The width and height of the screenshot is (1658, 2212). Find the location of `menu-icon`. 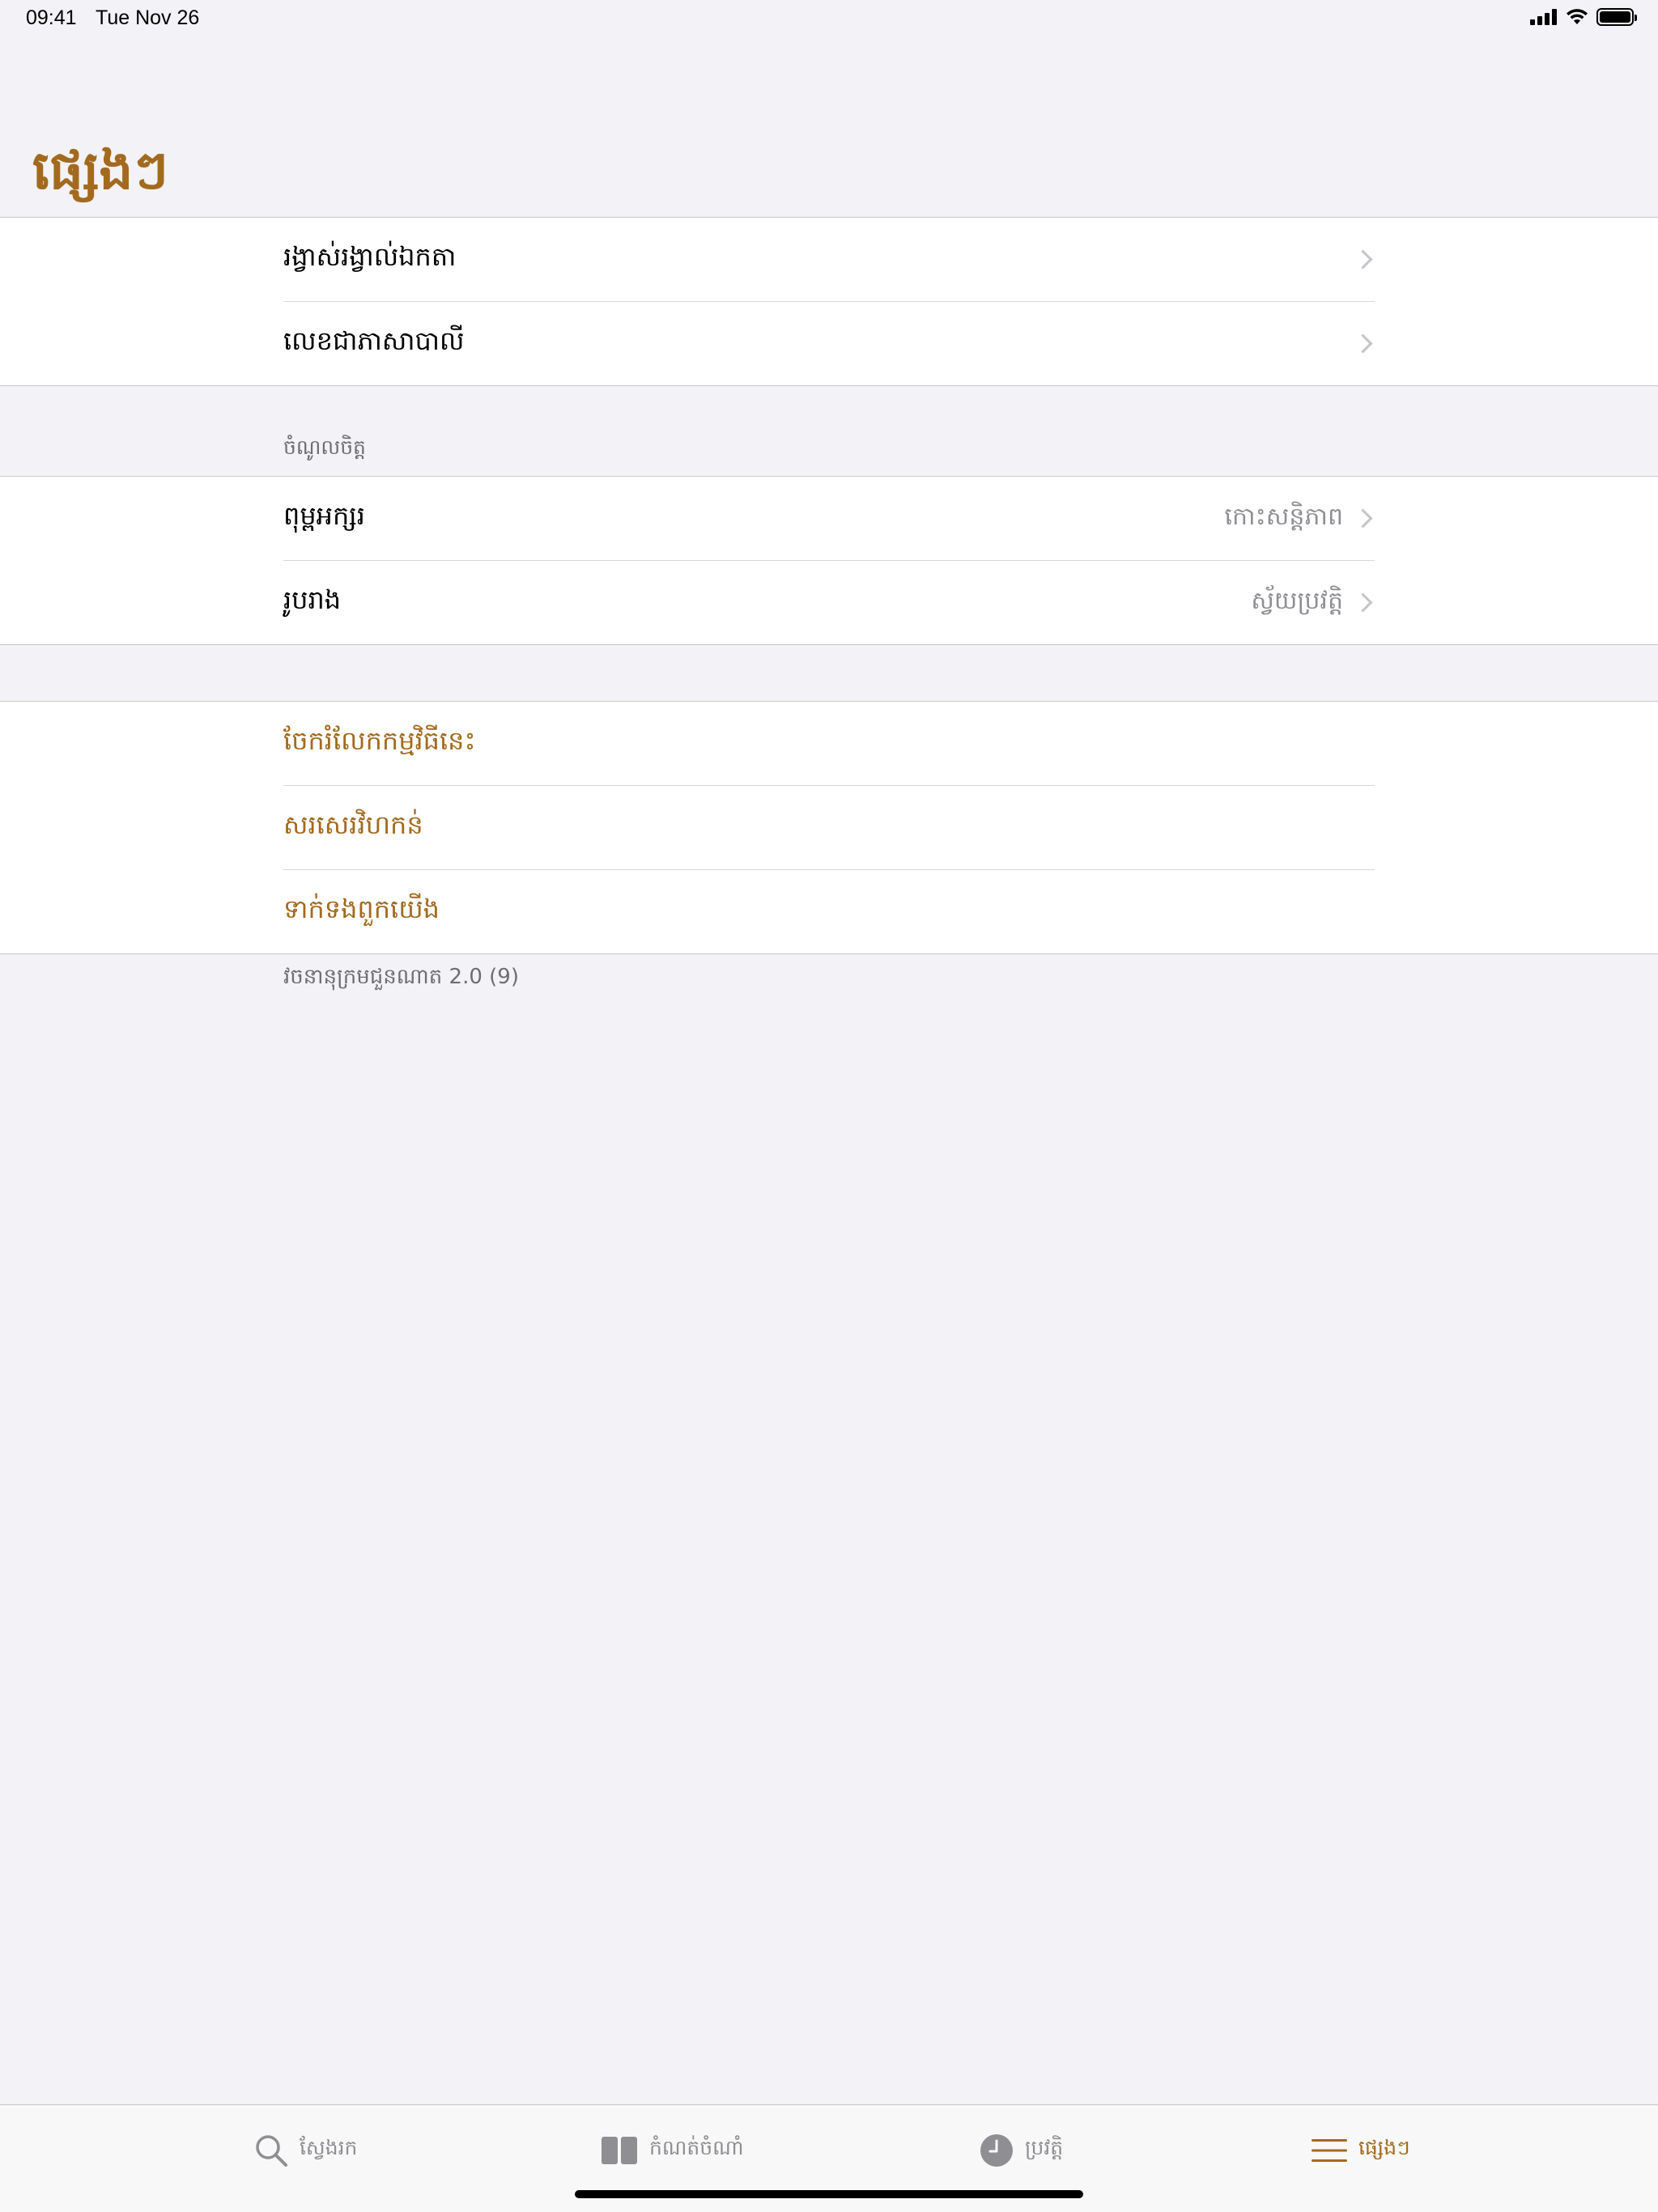

menu-icon is located at coordinates (1329, 2150).